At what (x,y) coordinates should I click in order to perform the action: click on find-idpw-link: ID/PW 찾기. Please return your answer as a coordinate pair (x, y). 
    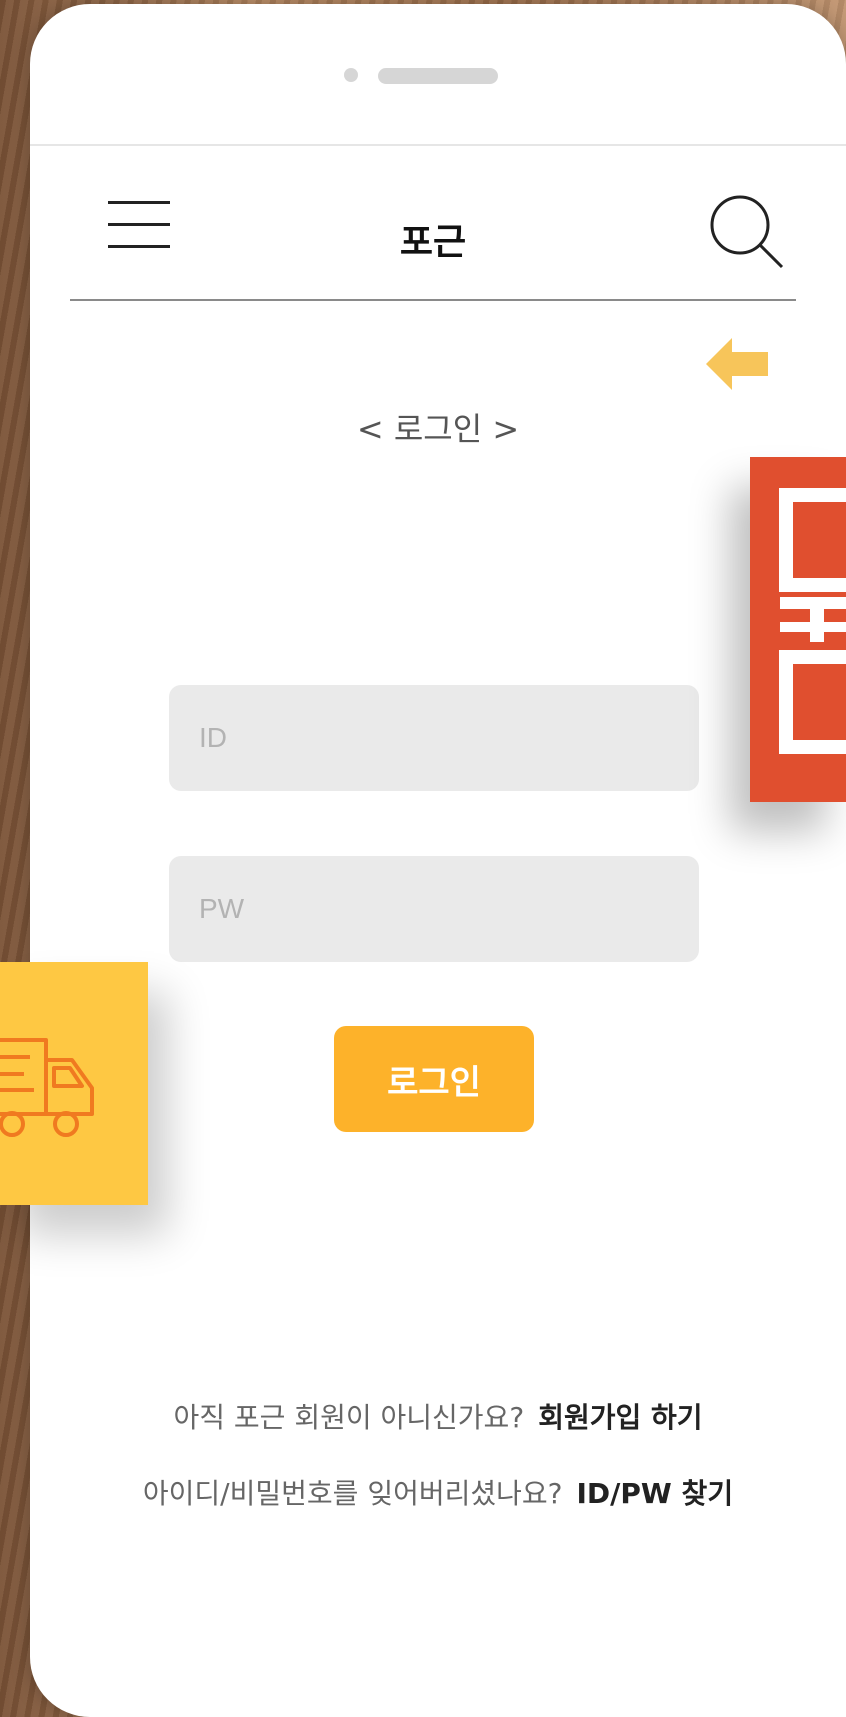
    Looking at the image, I should click on (655, 1493).